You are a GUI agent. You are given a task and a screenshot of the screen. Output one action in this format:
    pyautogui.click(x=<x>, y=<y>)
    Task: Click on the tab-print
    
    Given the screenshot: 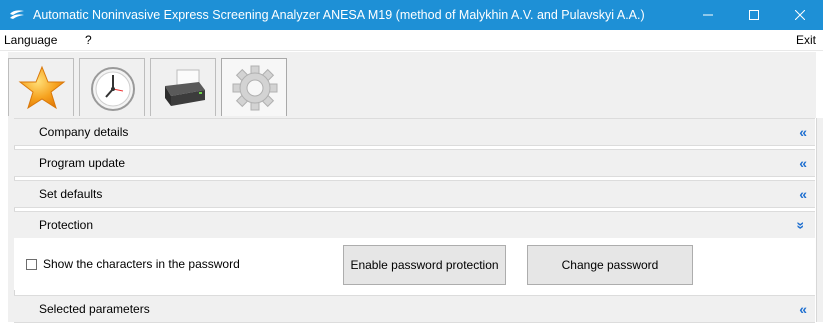 What is the action you would take?
    pyautogui.click(x=183, y=87)
    